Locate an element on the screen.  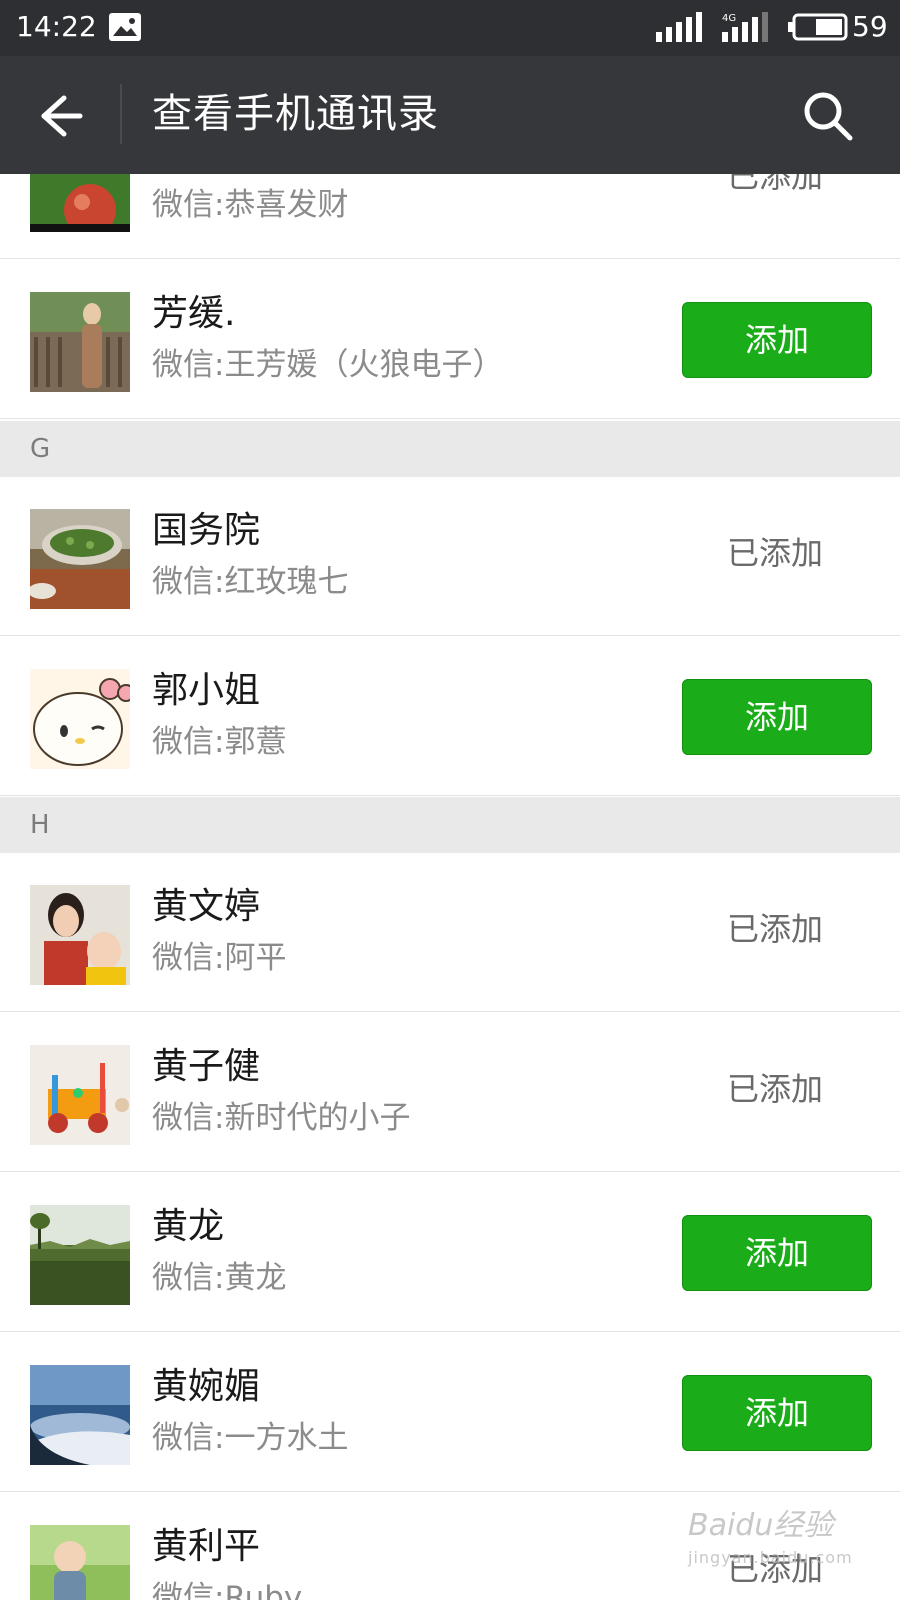
contact-row: 芳缓. 微信:王芳媛（火狼电子） 添加 is located at coordinates (450, 339).